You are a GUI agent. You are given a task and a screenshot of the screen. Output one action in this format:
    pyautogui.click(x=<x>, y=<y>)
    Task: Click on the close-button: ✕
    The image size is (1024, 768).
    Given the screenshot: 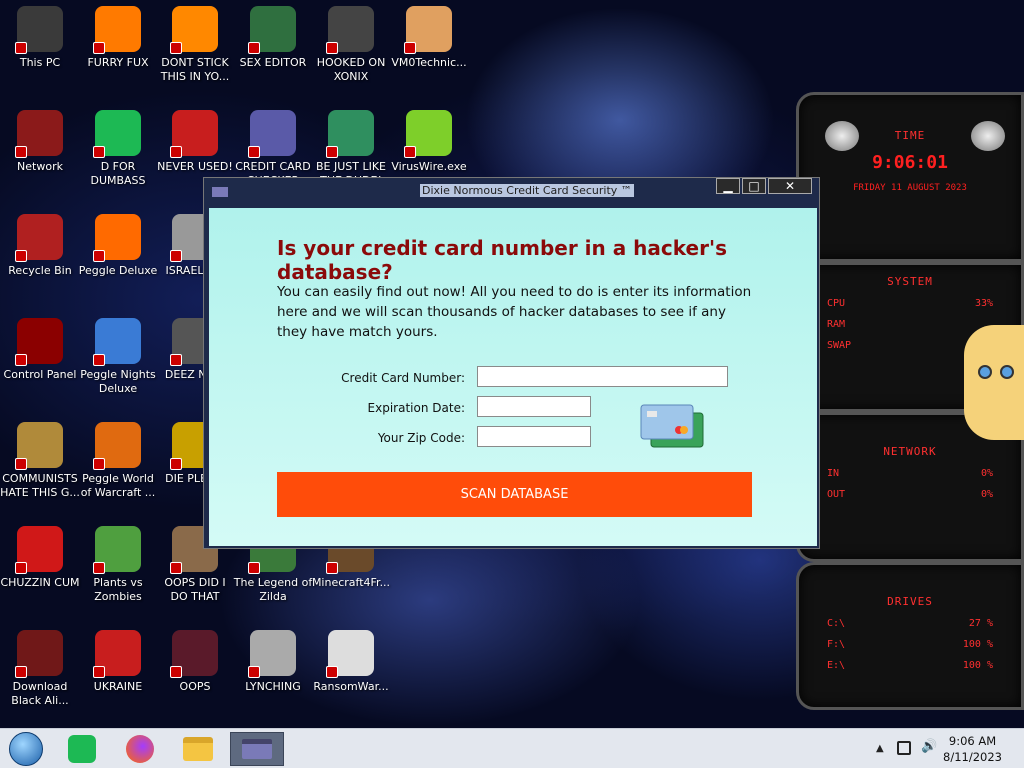 What is the action you would take?
    pyautogui.click(x=790, y=186)
    